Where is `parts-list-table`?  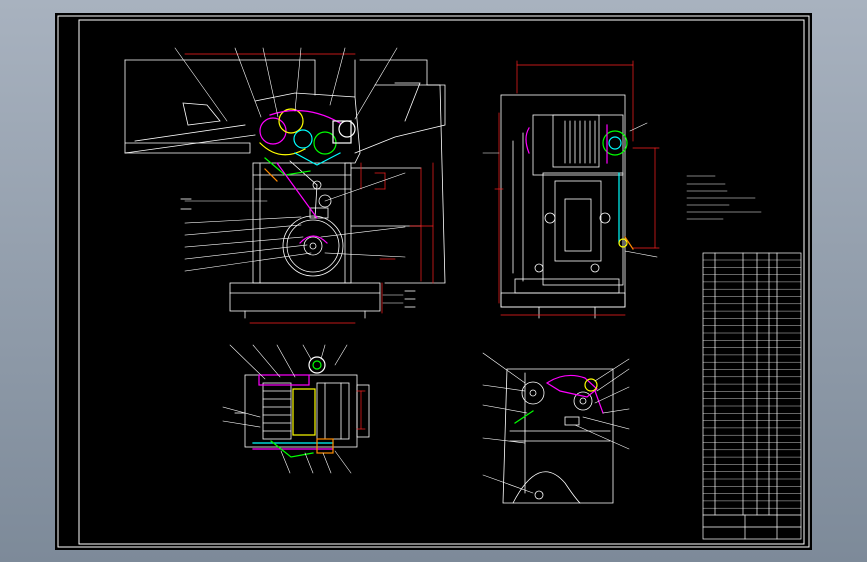
parts-list-table is located at coordinates (752, 396).